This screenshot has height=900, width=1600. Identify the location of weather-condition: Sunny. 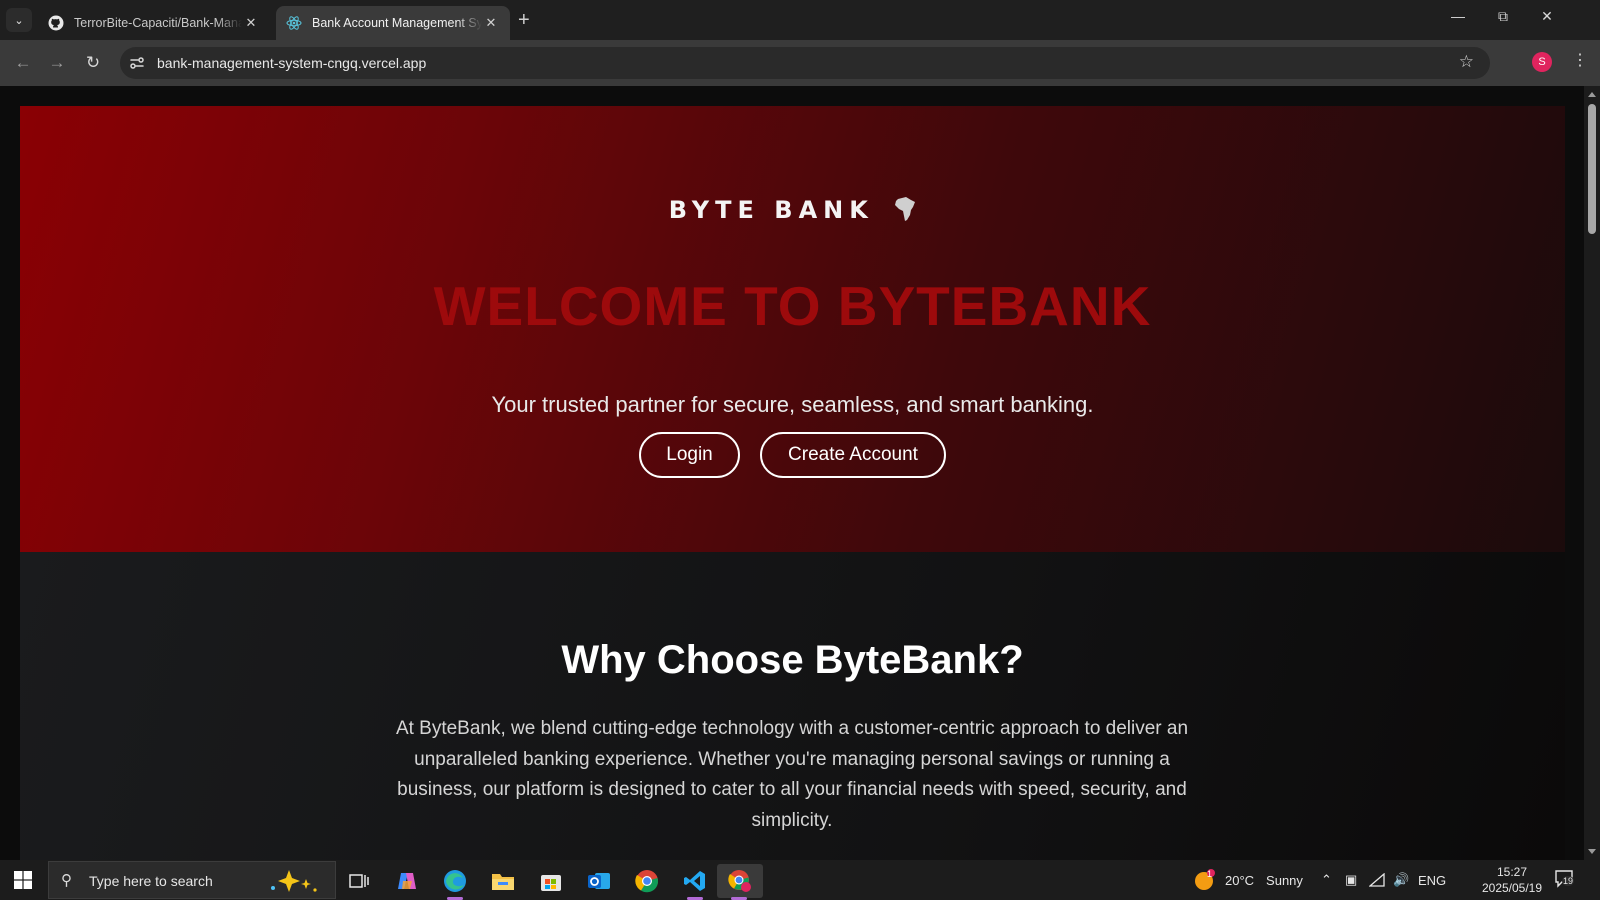
(1284, 880).